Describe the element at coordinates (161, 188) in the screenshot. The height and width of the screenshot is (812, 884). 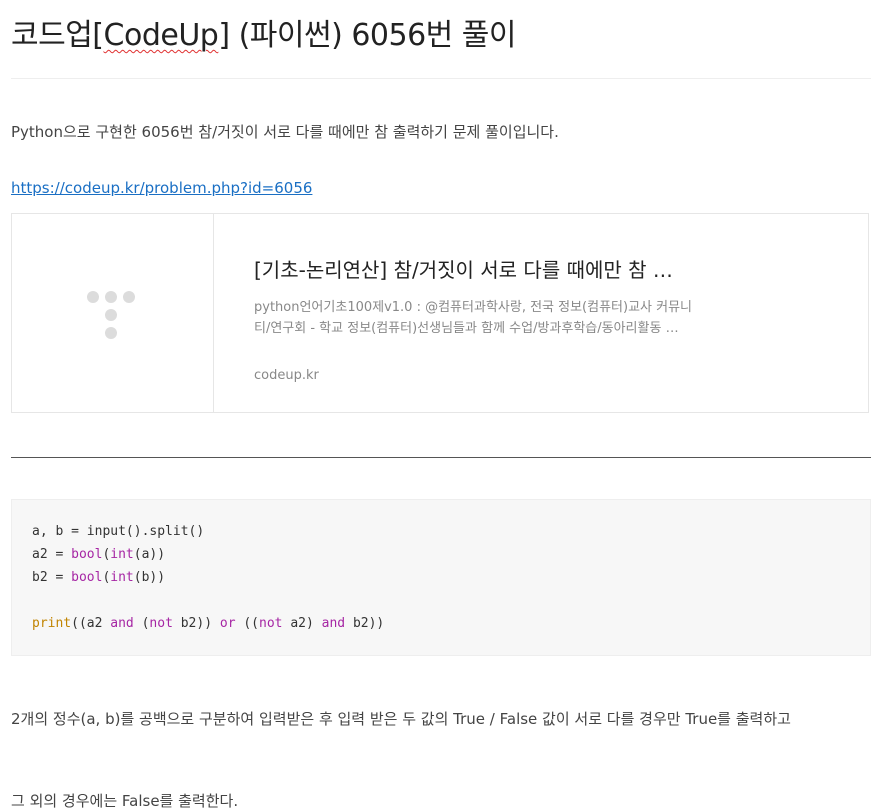
I see `problem-link: https://codeup.kr/problem.php?id=6056` at that location.